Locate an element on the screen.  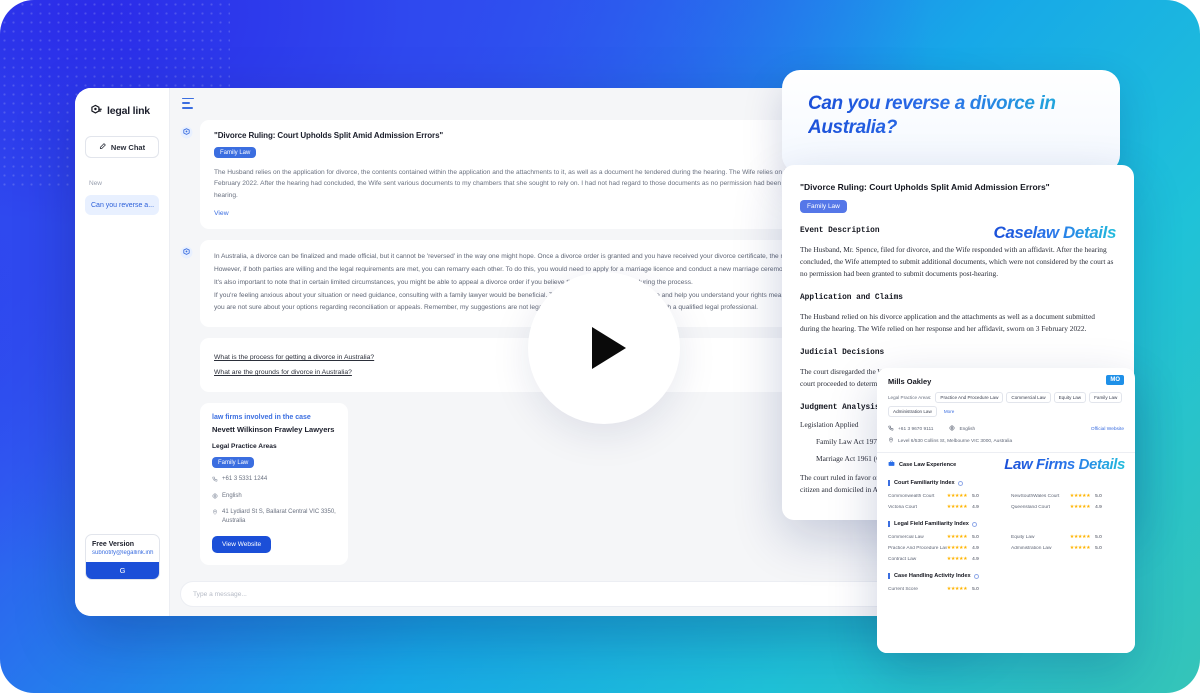
phone-icon is located at coordinates (215, 481).